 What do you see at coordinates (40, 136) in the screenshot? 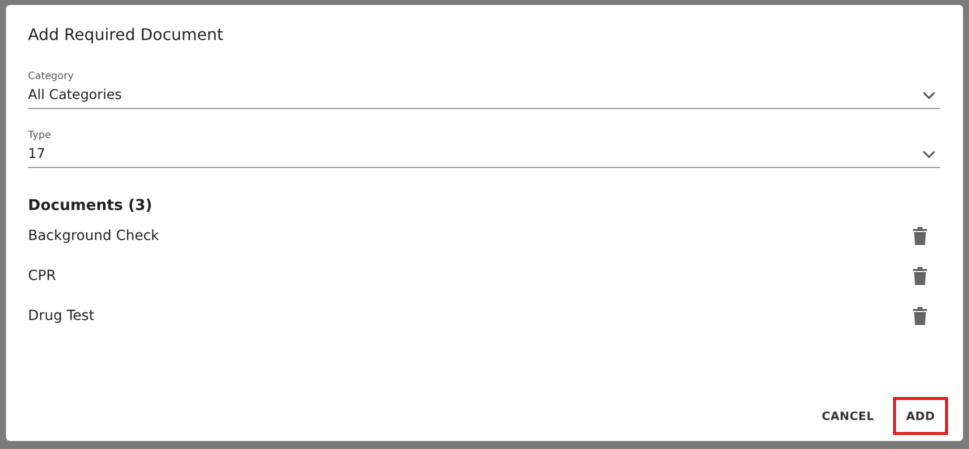
I see `field-label: Type` at bounding box center [40, 136].